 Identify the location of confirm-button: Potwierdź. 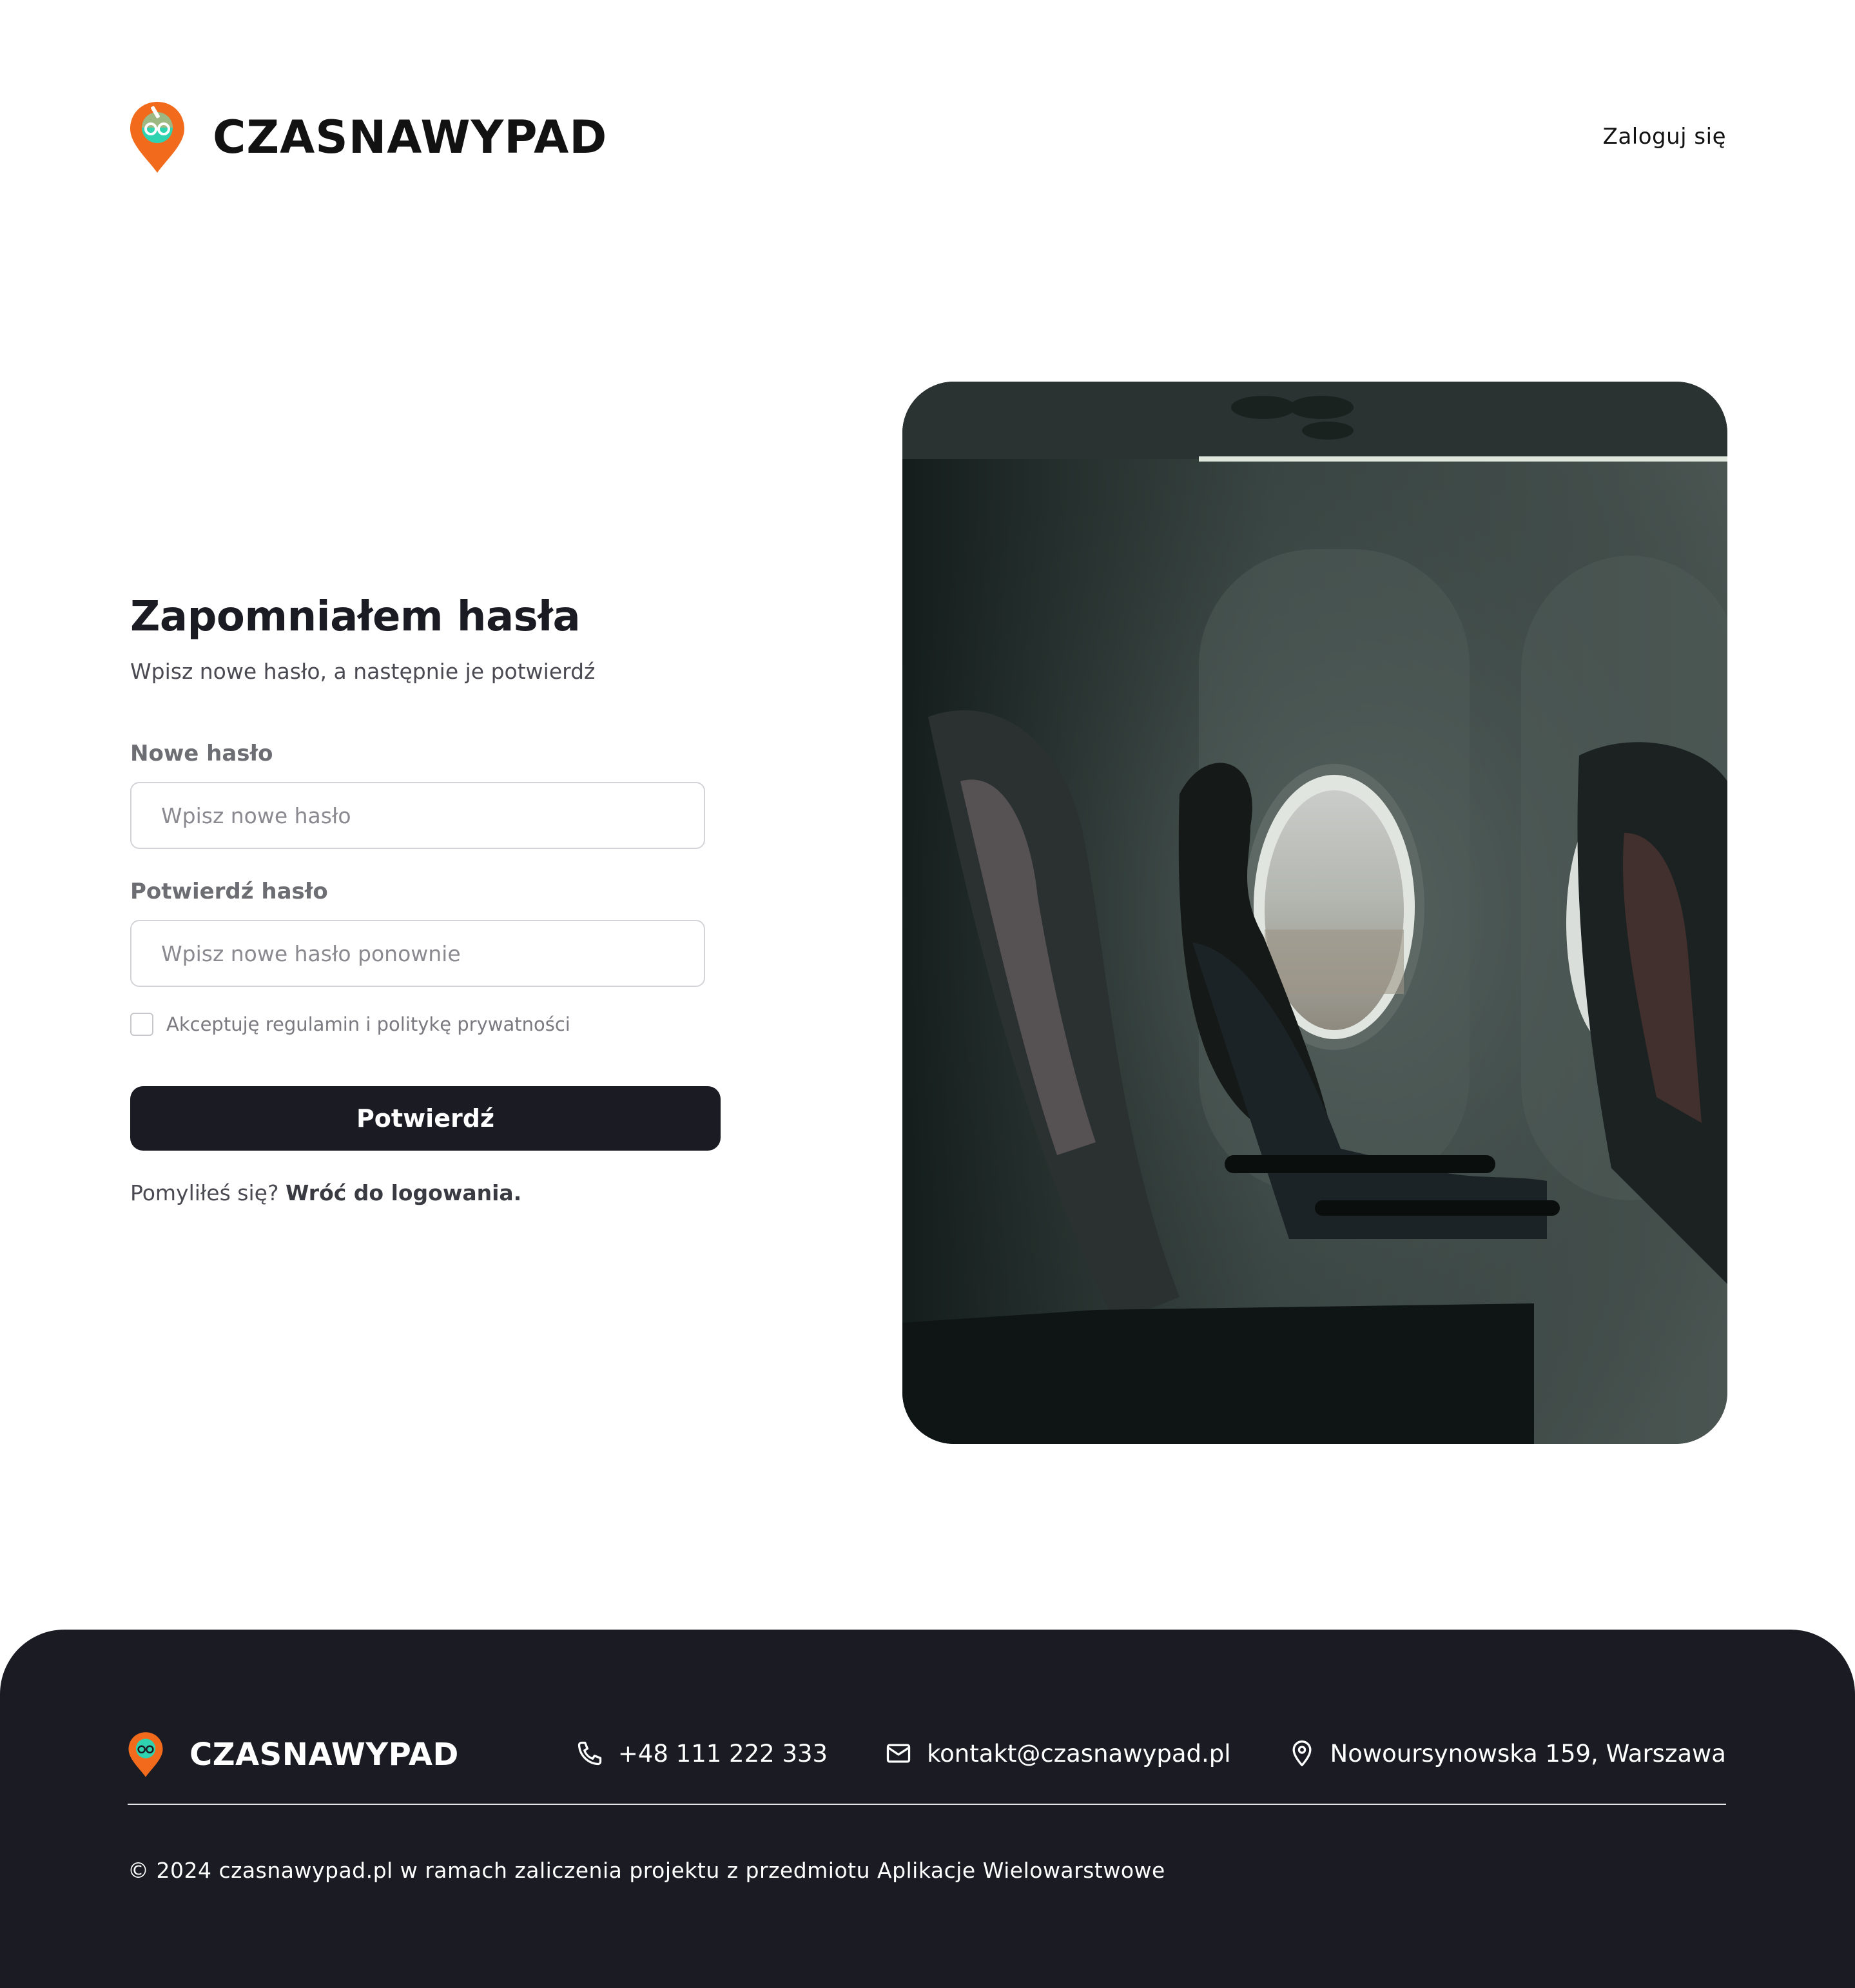
(425, 1119).